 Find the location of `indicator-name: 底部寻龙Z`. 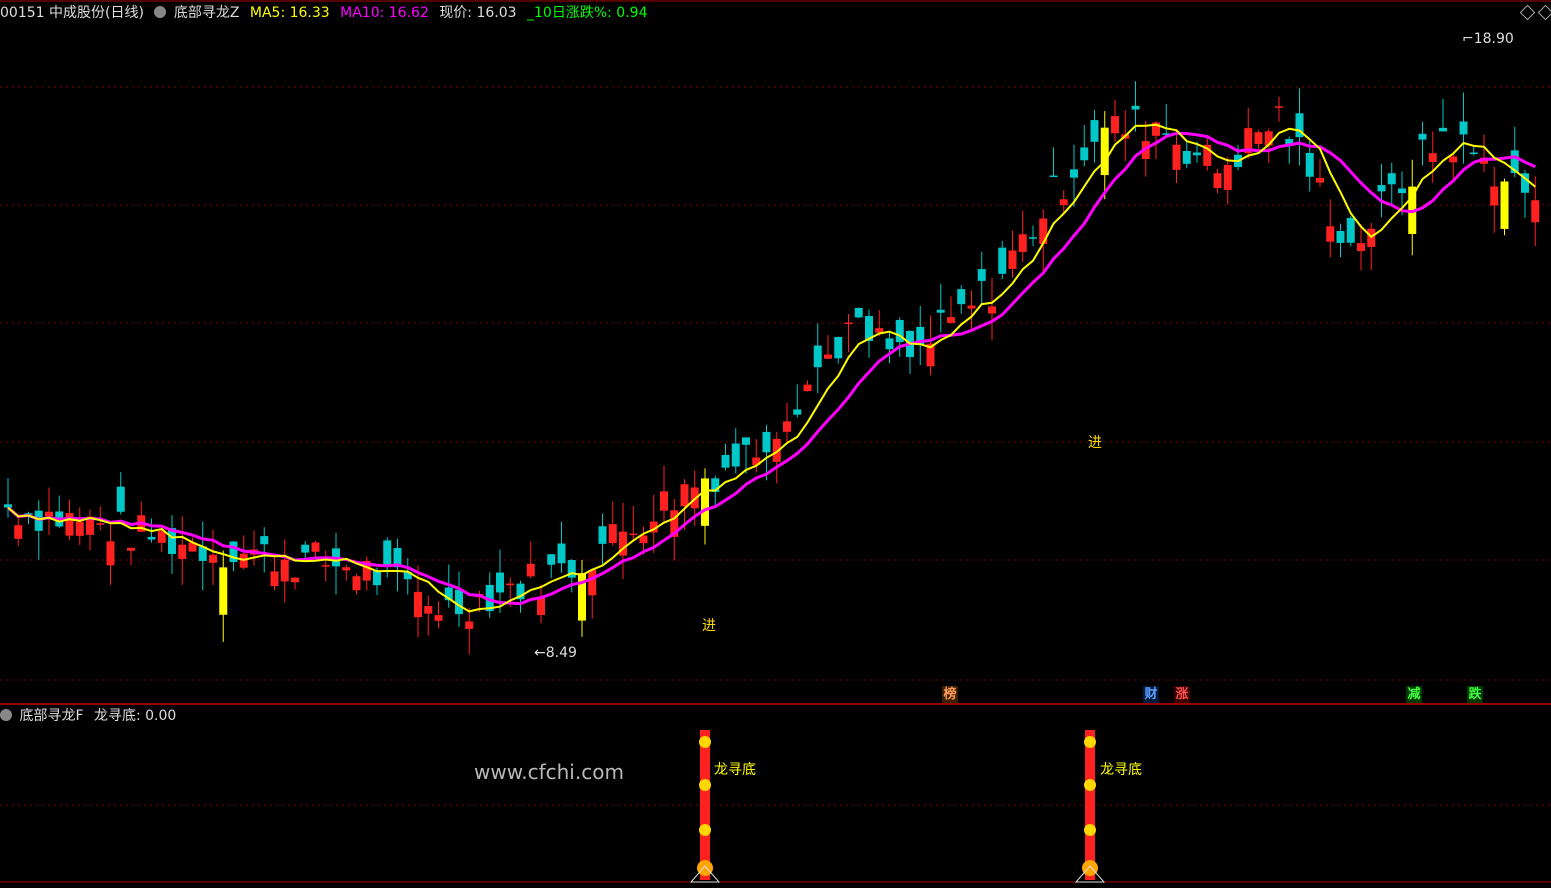

indicator-name: 底部寻龙Z is located at coordinates (207, 13).